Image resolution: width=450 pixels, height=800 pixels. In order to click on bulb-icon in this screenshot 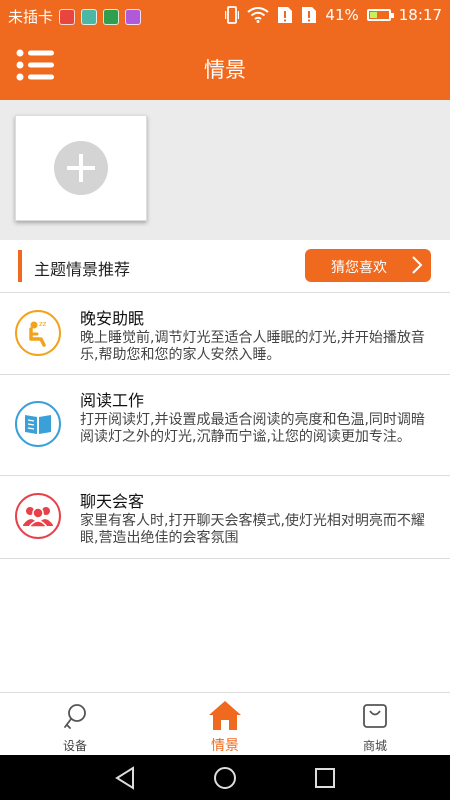, I will do `click(75, 716)`.